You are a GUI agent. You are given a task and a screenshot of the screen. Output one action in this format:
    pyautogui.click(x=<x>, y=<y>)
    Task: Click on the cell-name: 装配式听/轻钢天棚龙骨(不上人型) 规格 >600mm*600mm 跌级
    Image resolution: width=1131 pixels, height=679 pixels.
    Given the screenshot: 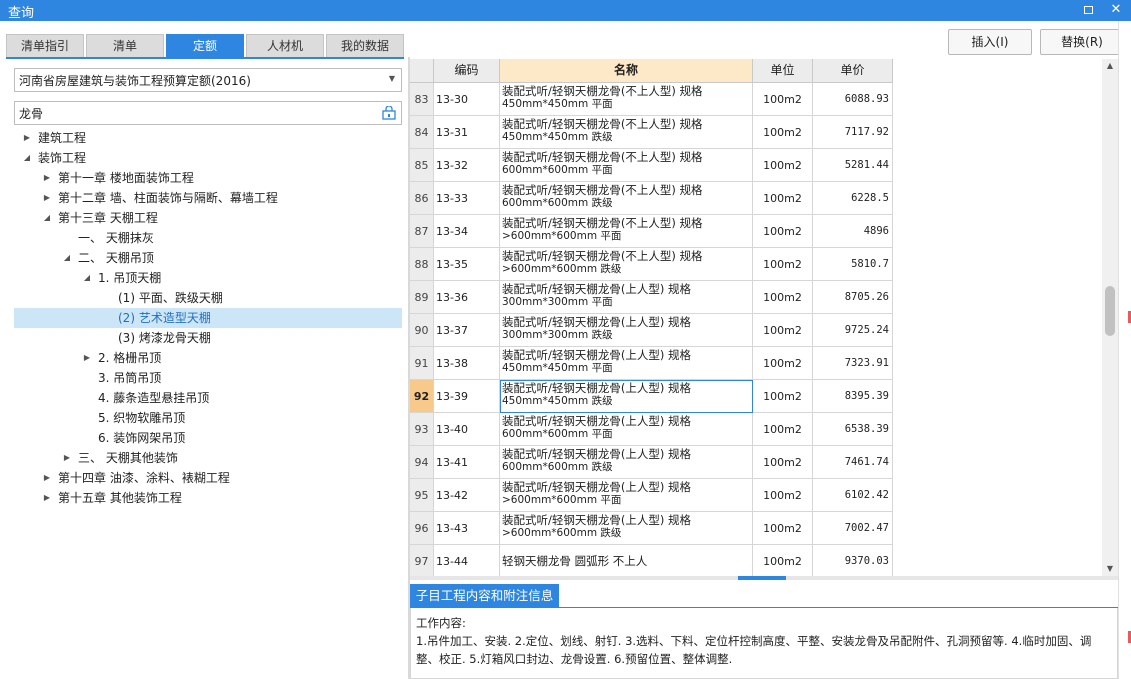 What is the action you would take?
    pyautogui.click(x=626, y=264)
    